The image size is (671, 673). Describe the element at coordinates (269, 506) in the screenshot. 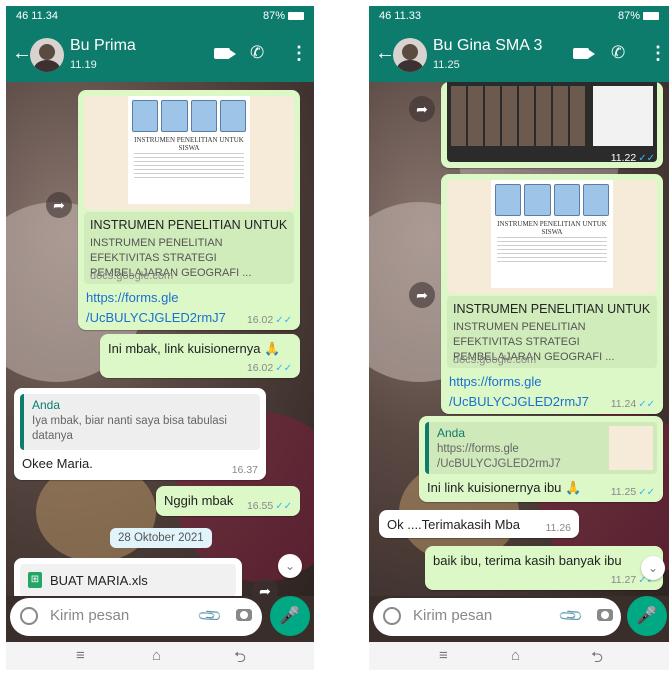

I see `message-time: 16.55 ✓✓` at that location.